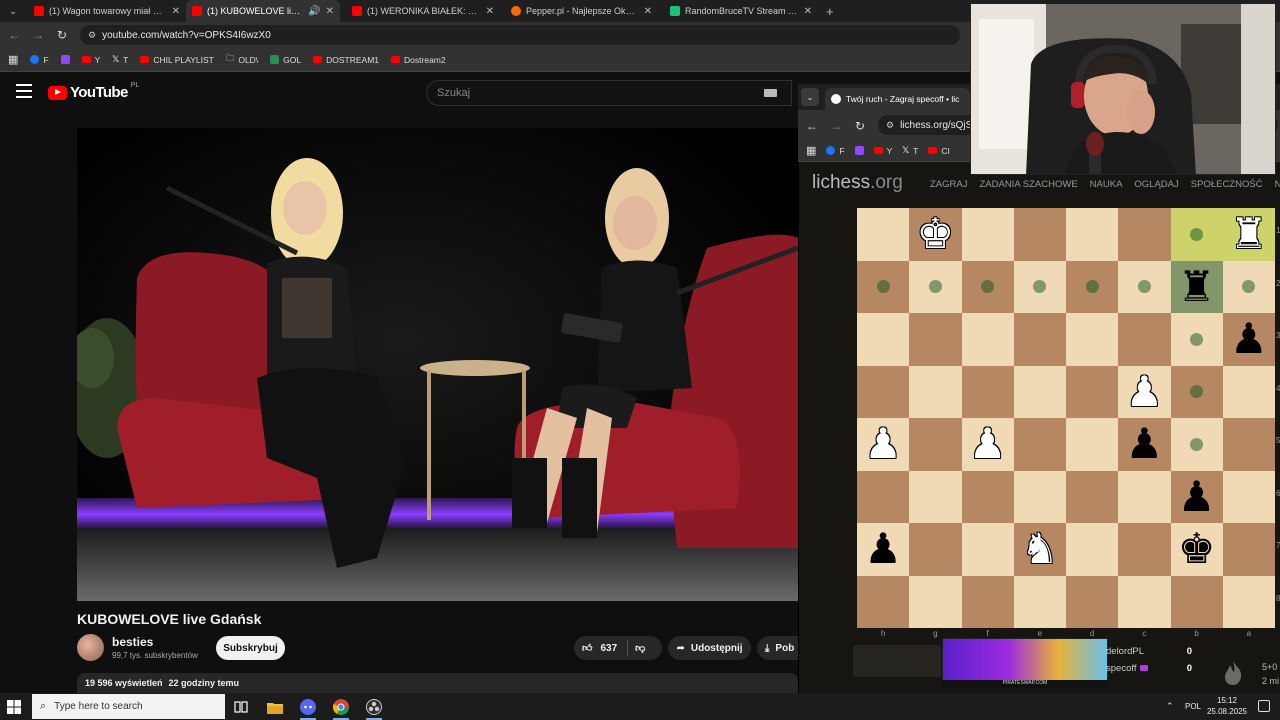  I want to click on file-explorer-icon, so click(275, 707).